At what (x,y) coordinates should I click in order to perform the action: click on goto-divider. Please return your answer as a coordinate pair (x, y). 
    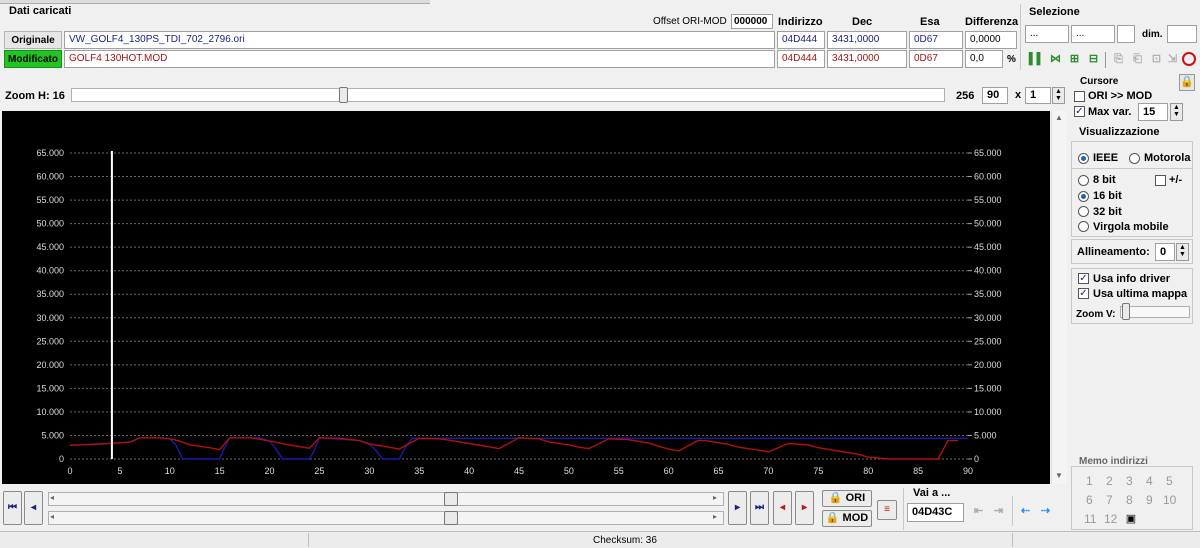
    Looking at the image, I should click on (903, 509).